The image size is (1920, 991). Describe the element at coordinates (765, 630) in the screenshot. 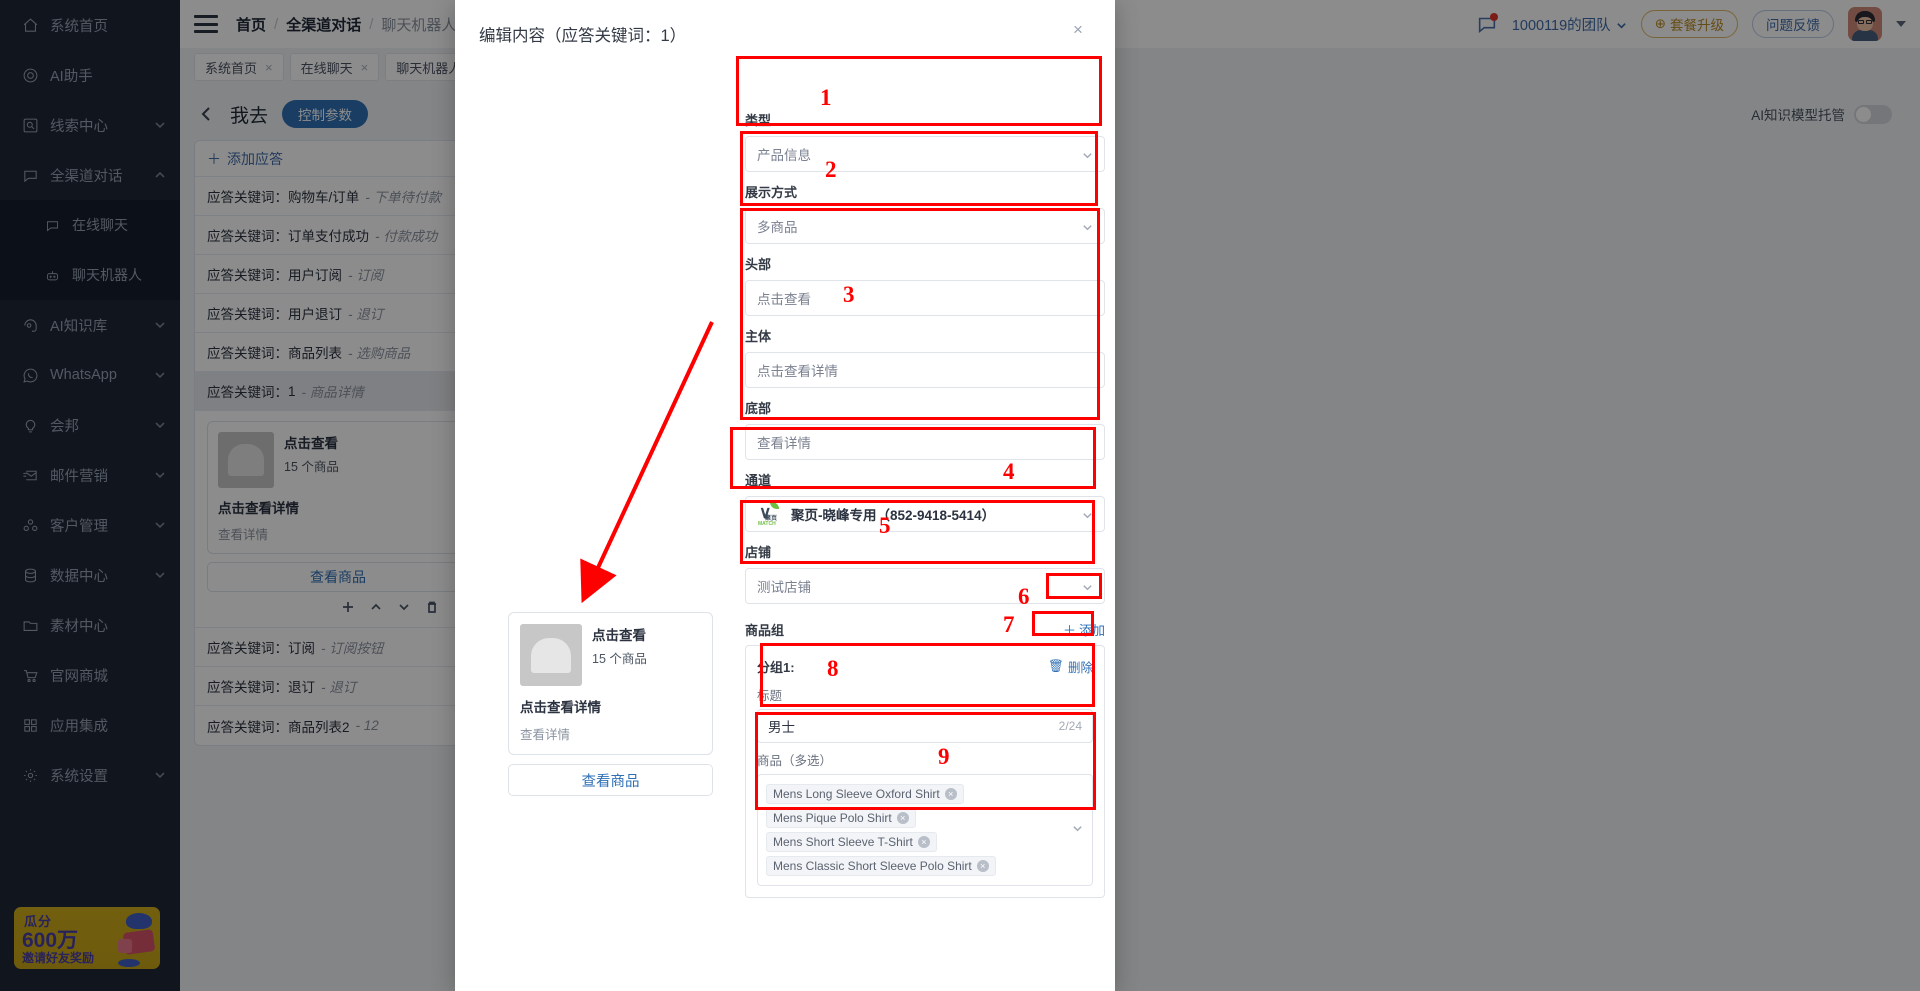

I see `group-label: 商品组` at that location.